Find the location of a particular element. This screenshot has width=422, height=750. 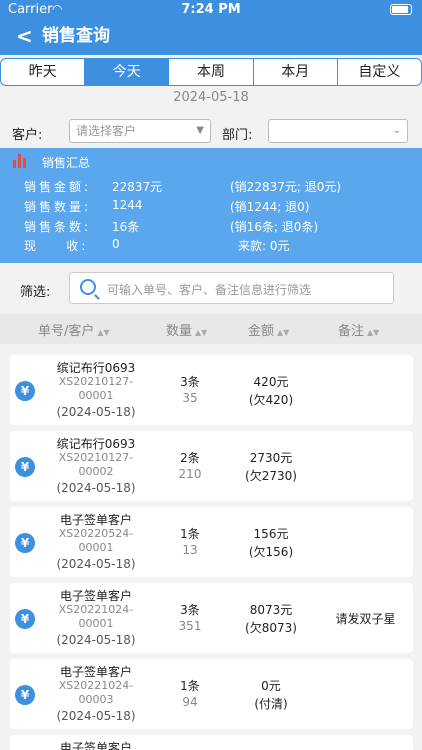

nav-bar: < 销售查询 is located at coordinates (211, 37).